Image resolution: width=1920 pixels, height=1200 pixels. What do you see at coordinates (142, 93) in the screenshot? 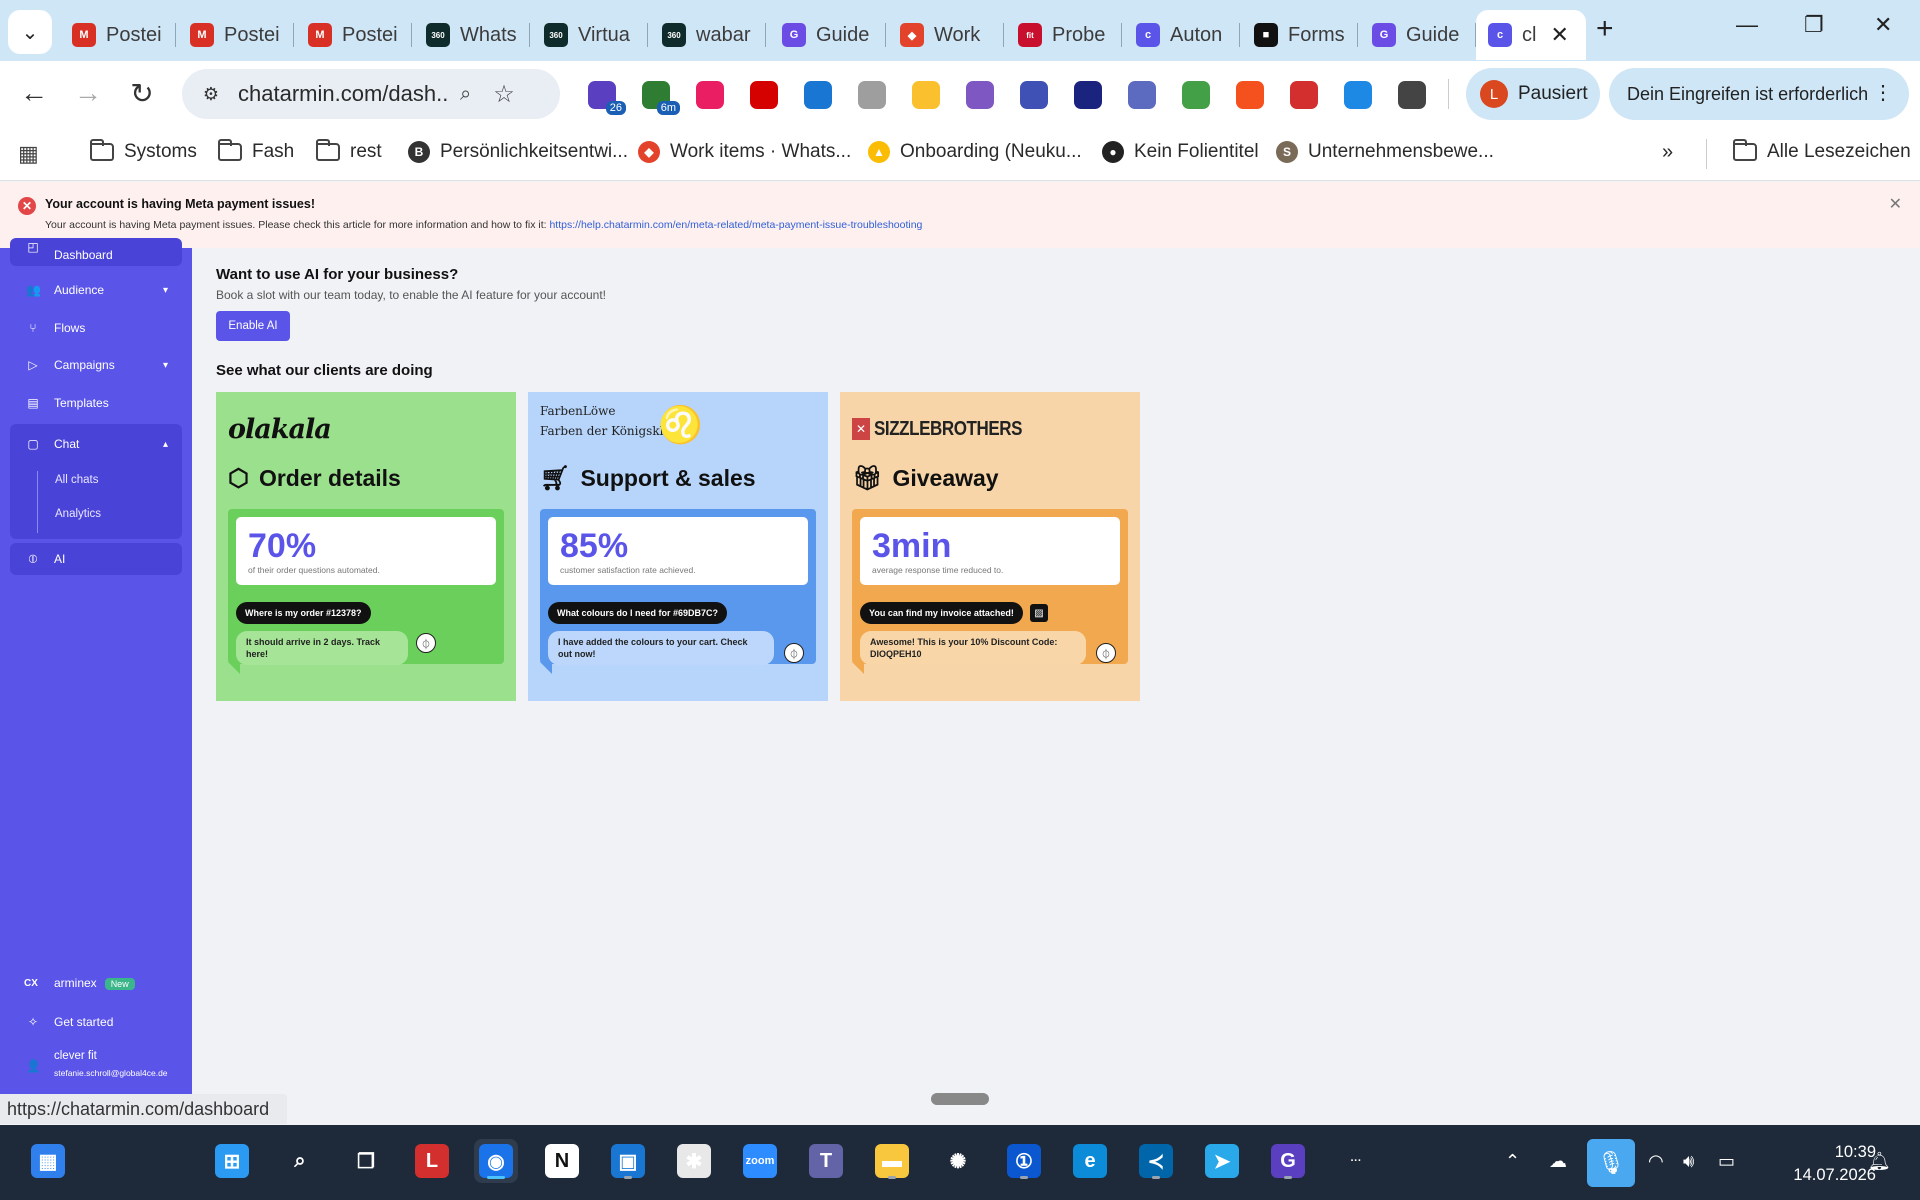
I see `reload-icon: ↻` at bounding box center [142, 93].